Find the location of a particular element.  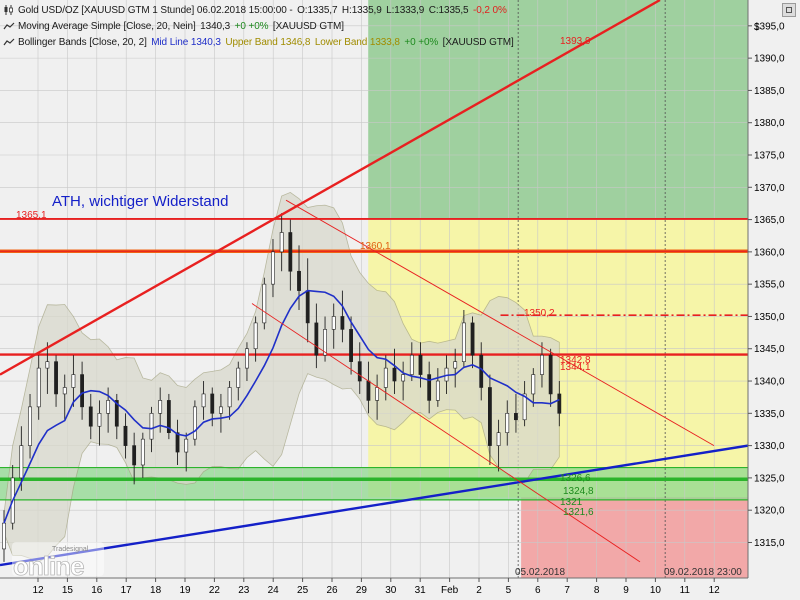

legend-low: L:1333,9 is located at coordinates (405, 10).